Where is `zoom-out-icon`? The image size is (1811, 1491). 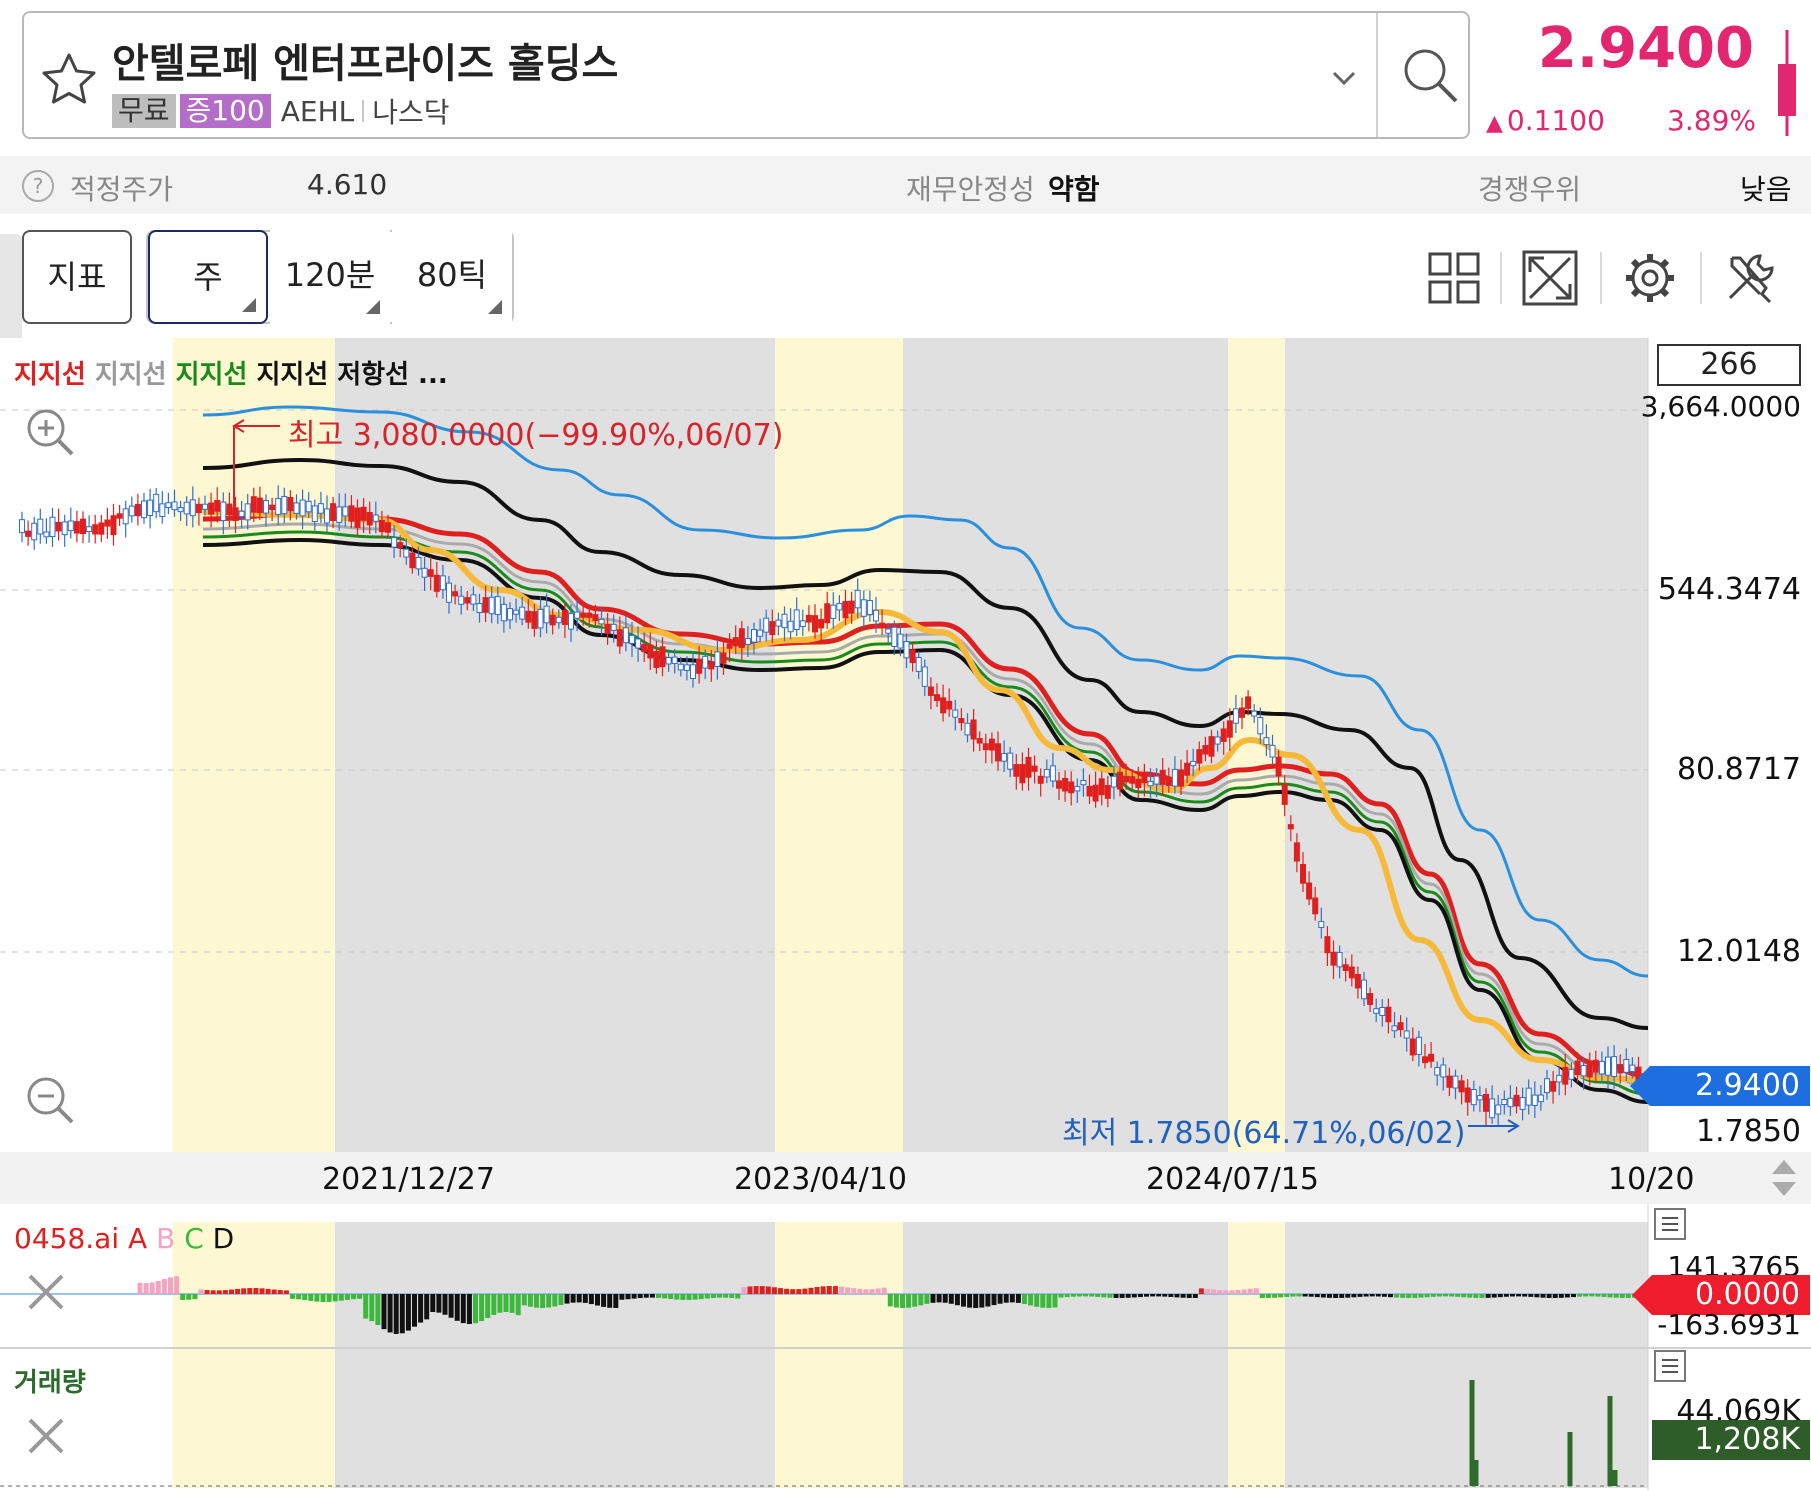 zoom-out-icon is located at coordinates (50, 1100).